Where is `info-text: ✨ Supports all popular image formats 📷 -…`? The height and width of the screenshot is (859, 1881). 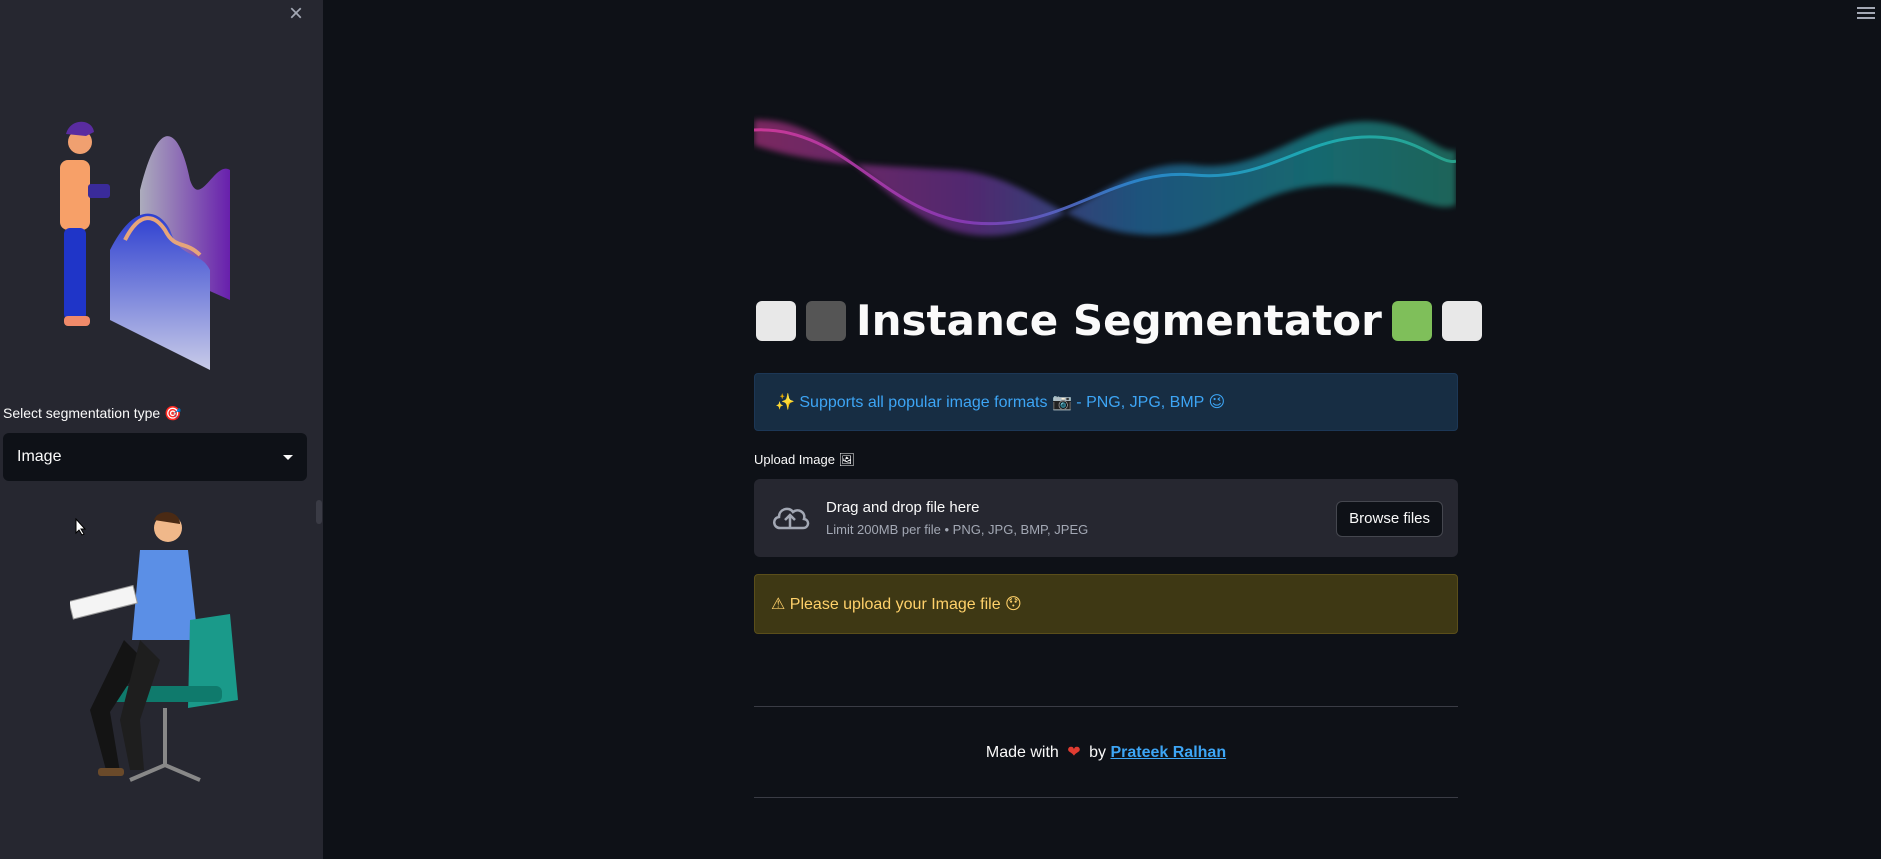
info-text: ✨ Supports all popular image formats 📷 -… is located at coordinates (1000, 402).